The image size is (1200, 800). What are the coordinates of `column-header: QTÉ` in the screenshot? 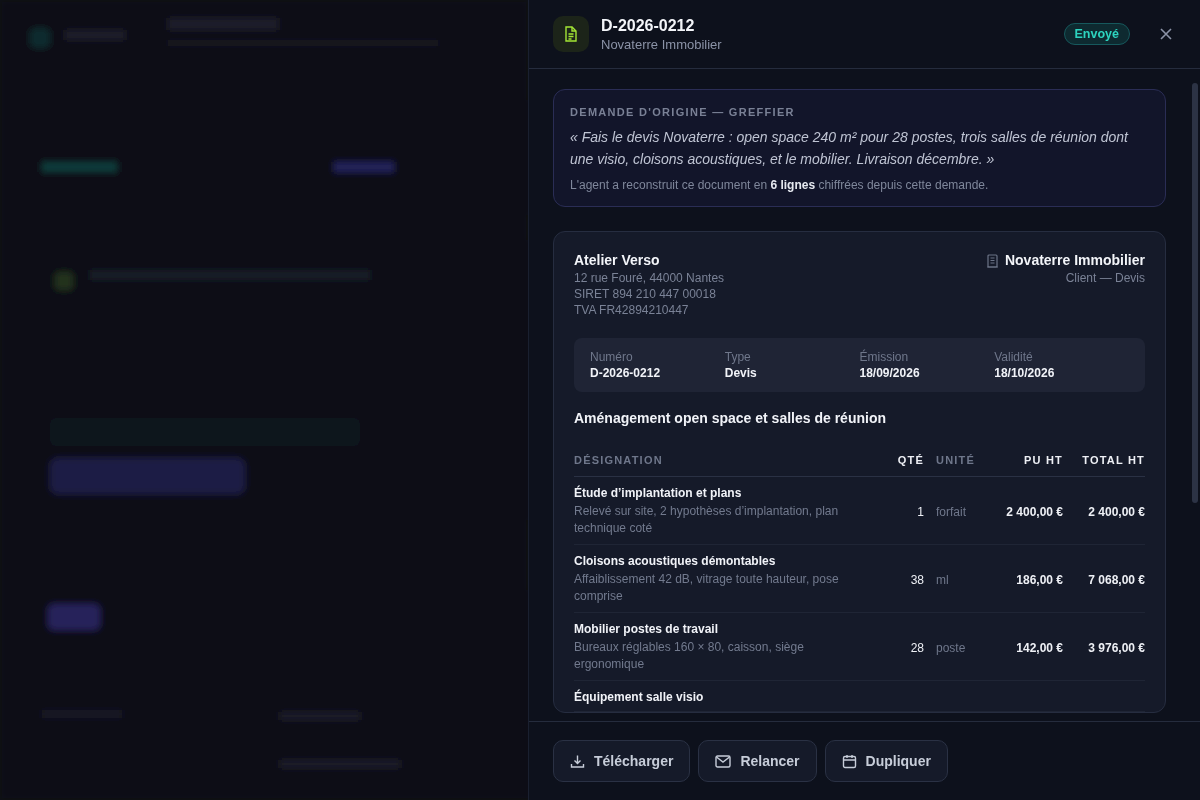 It's located at (904, 460).